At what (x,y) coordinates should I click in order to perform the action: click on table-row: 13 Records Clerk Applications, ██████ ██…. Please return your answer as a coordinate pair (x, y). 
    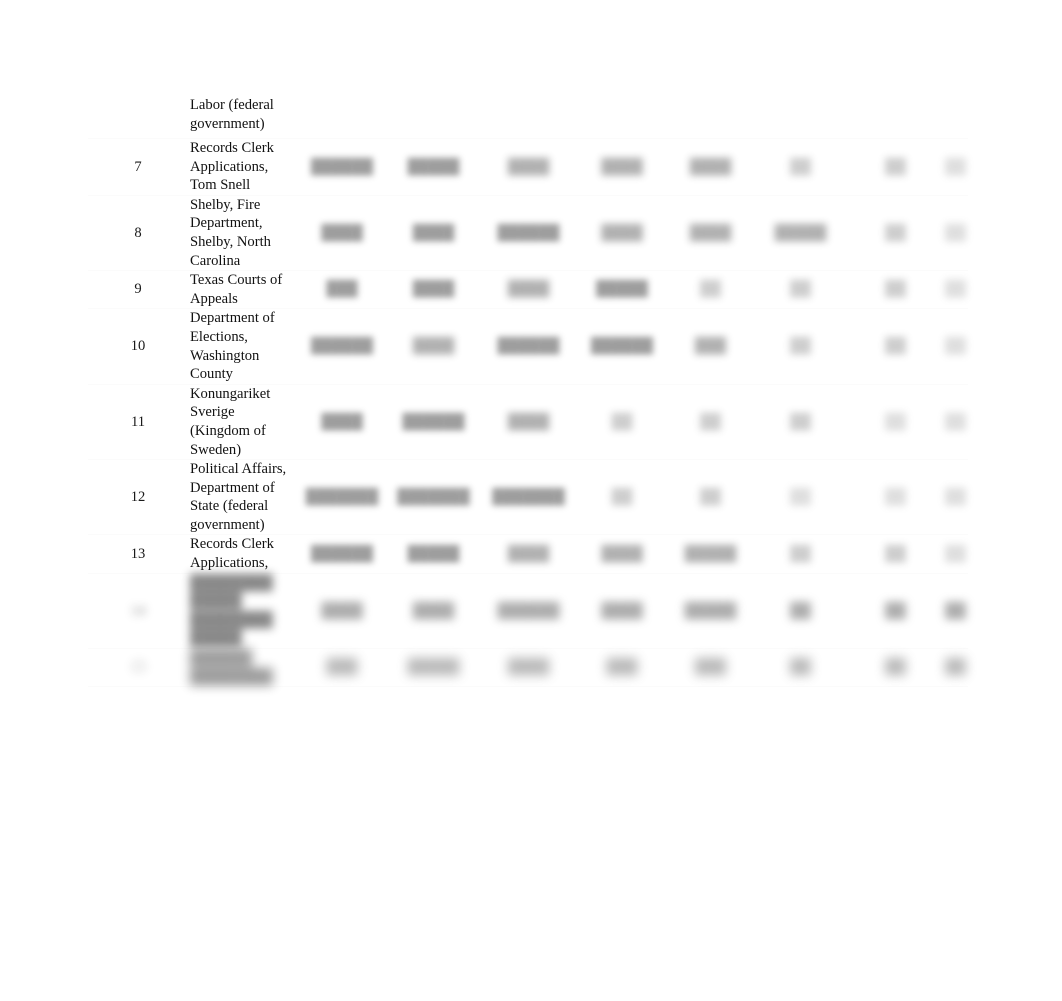
    Looking at the image, I should click on (528, 554).